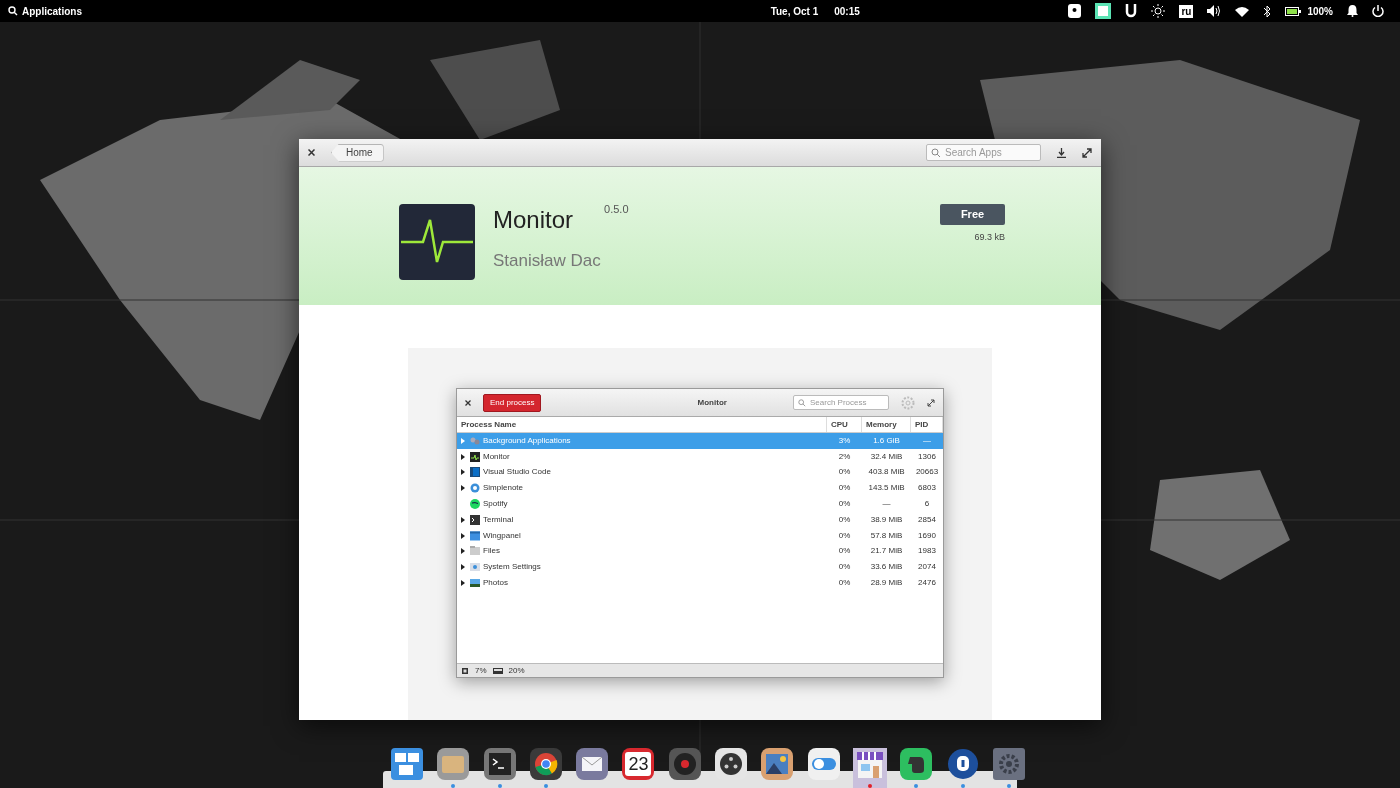 The image size is (1400, 788). Describe the element at coordinates (847, 11) in the screenshot. I see `time-text: 00:15` at that location.